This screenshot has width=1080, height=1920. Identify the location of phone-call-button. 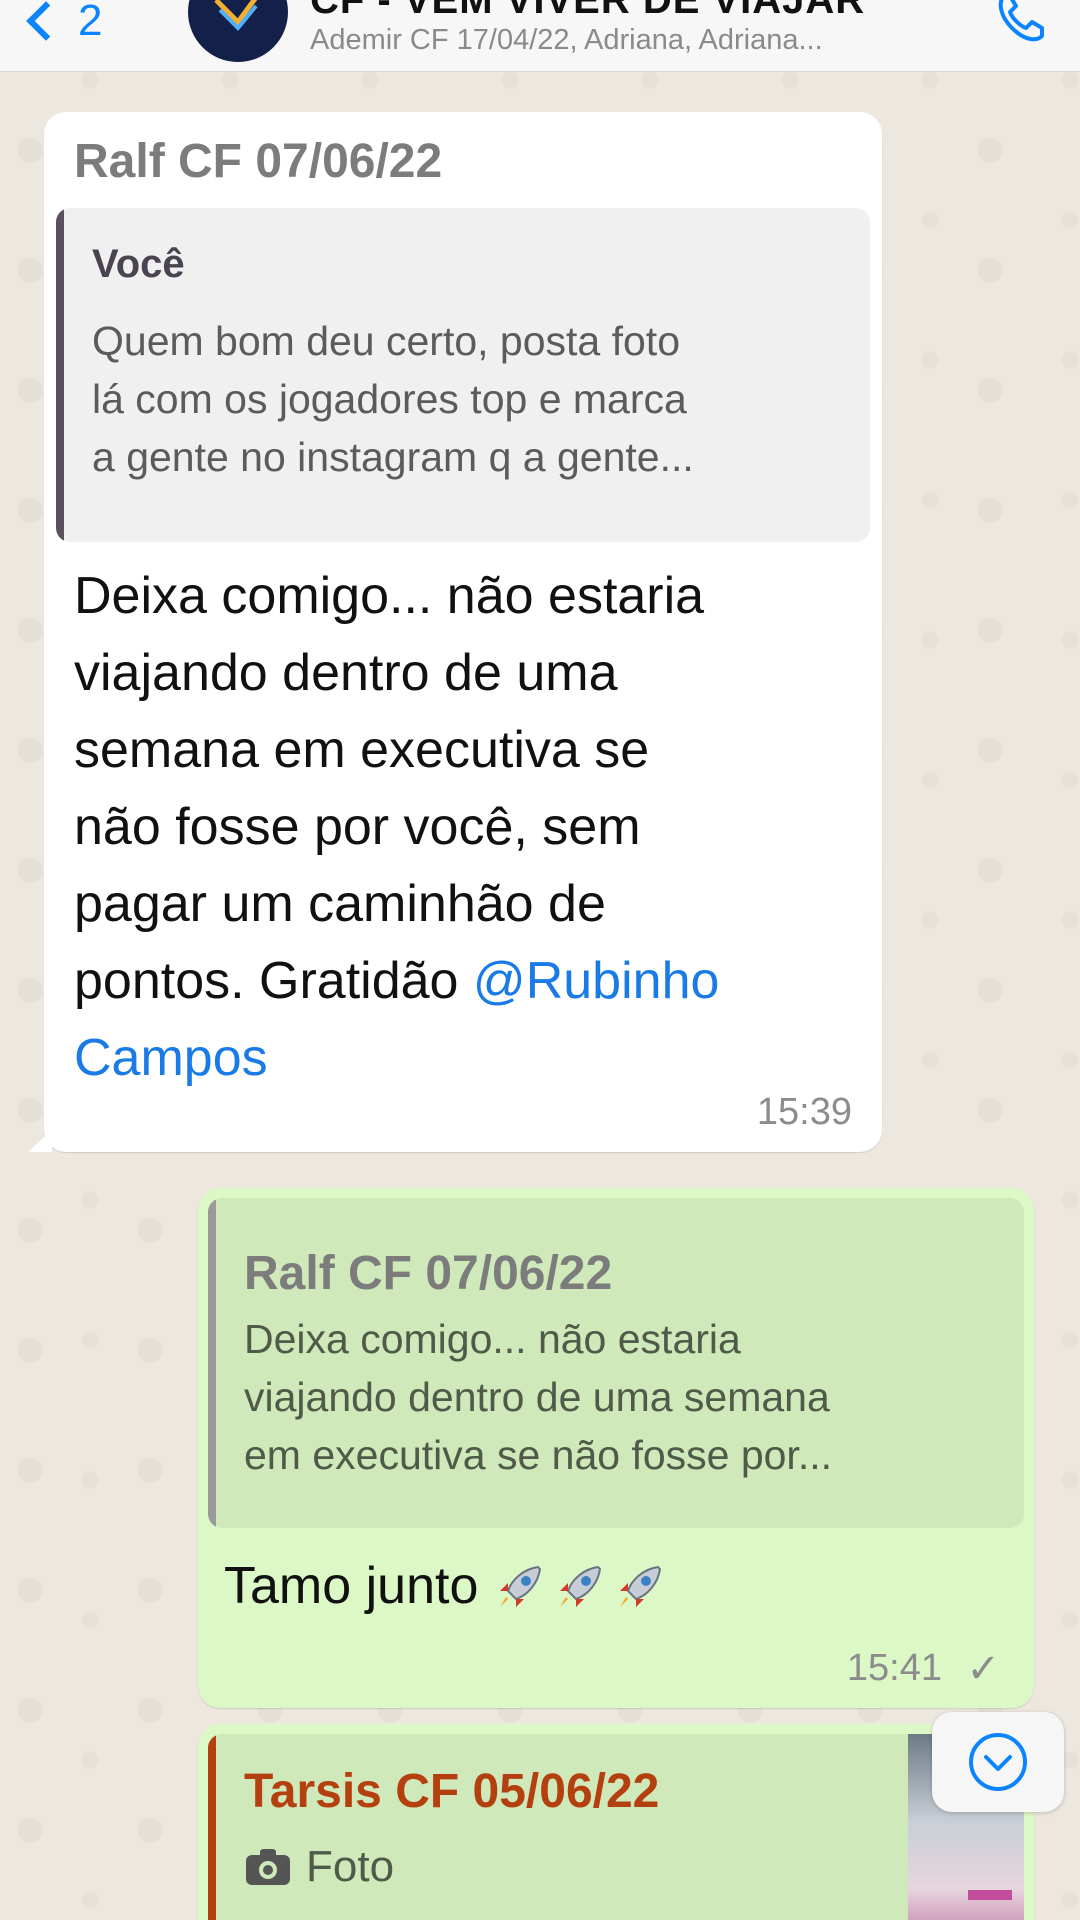
(1020, 24).